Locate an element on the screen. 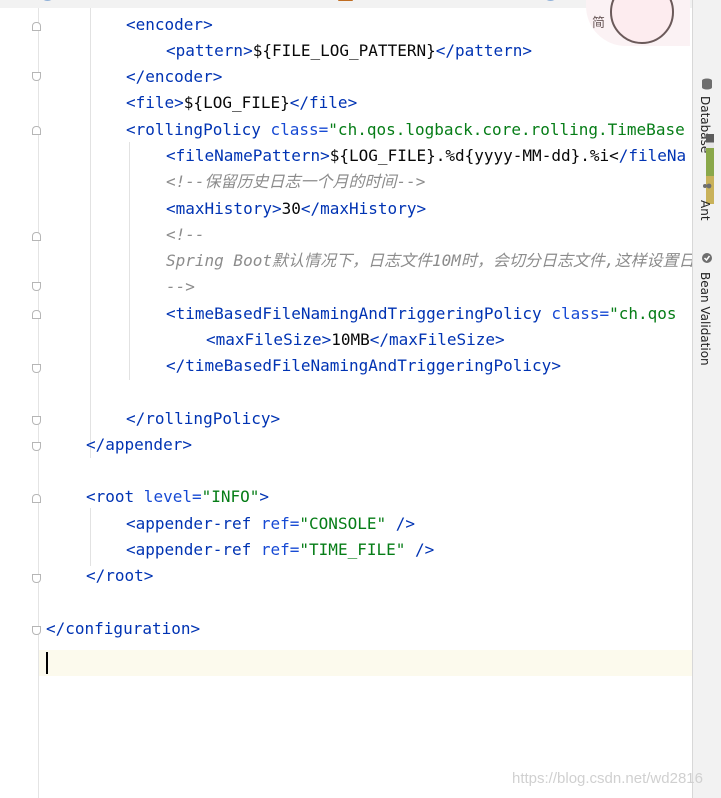 Image resolution: width=721 pixels, height=798 pixels. code-line: <pattern>${FILE_LOG_PATTERN}</pattern> is located at coordinates (349, 50).